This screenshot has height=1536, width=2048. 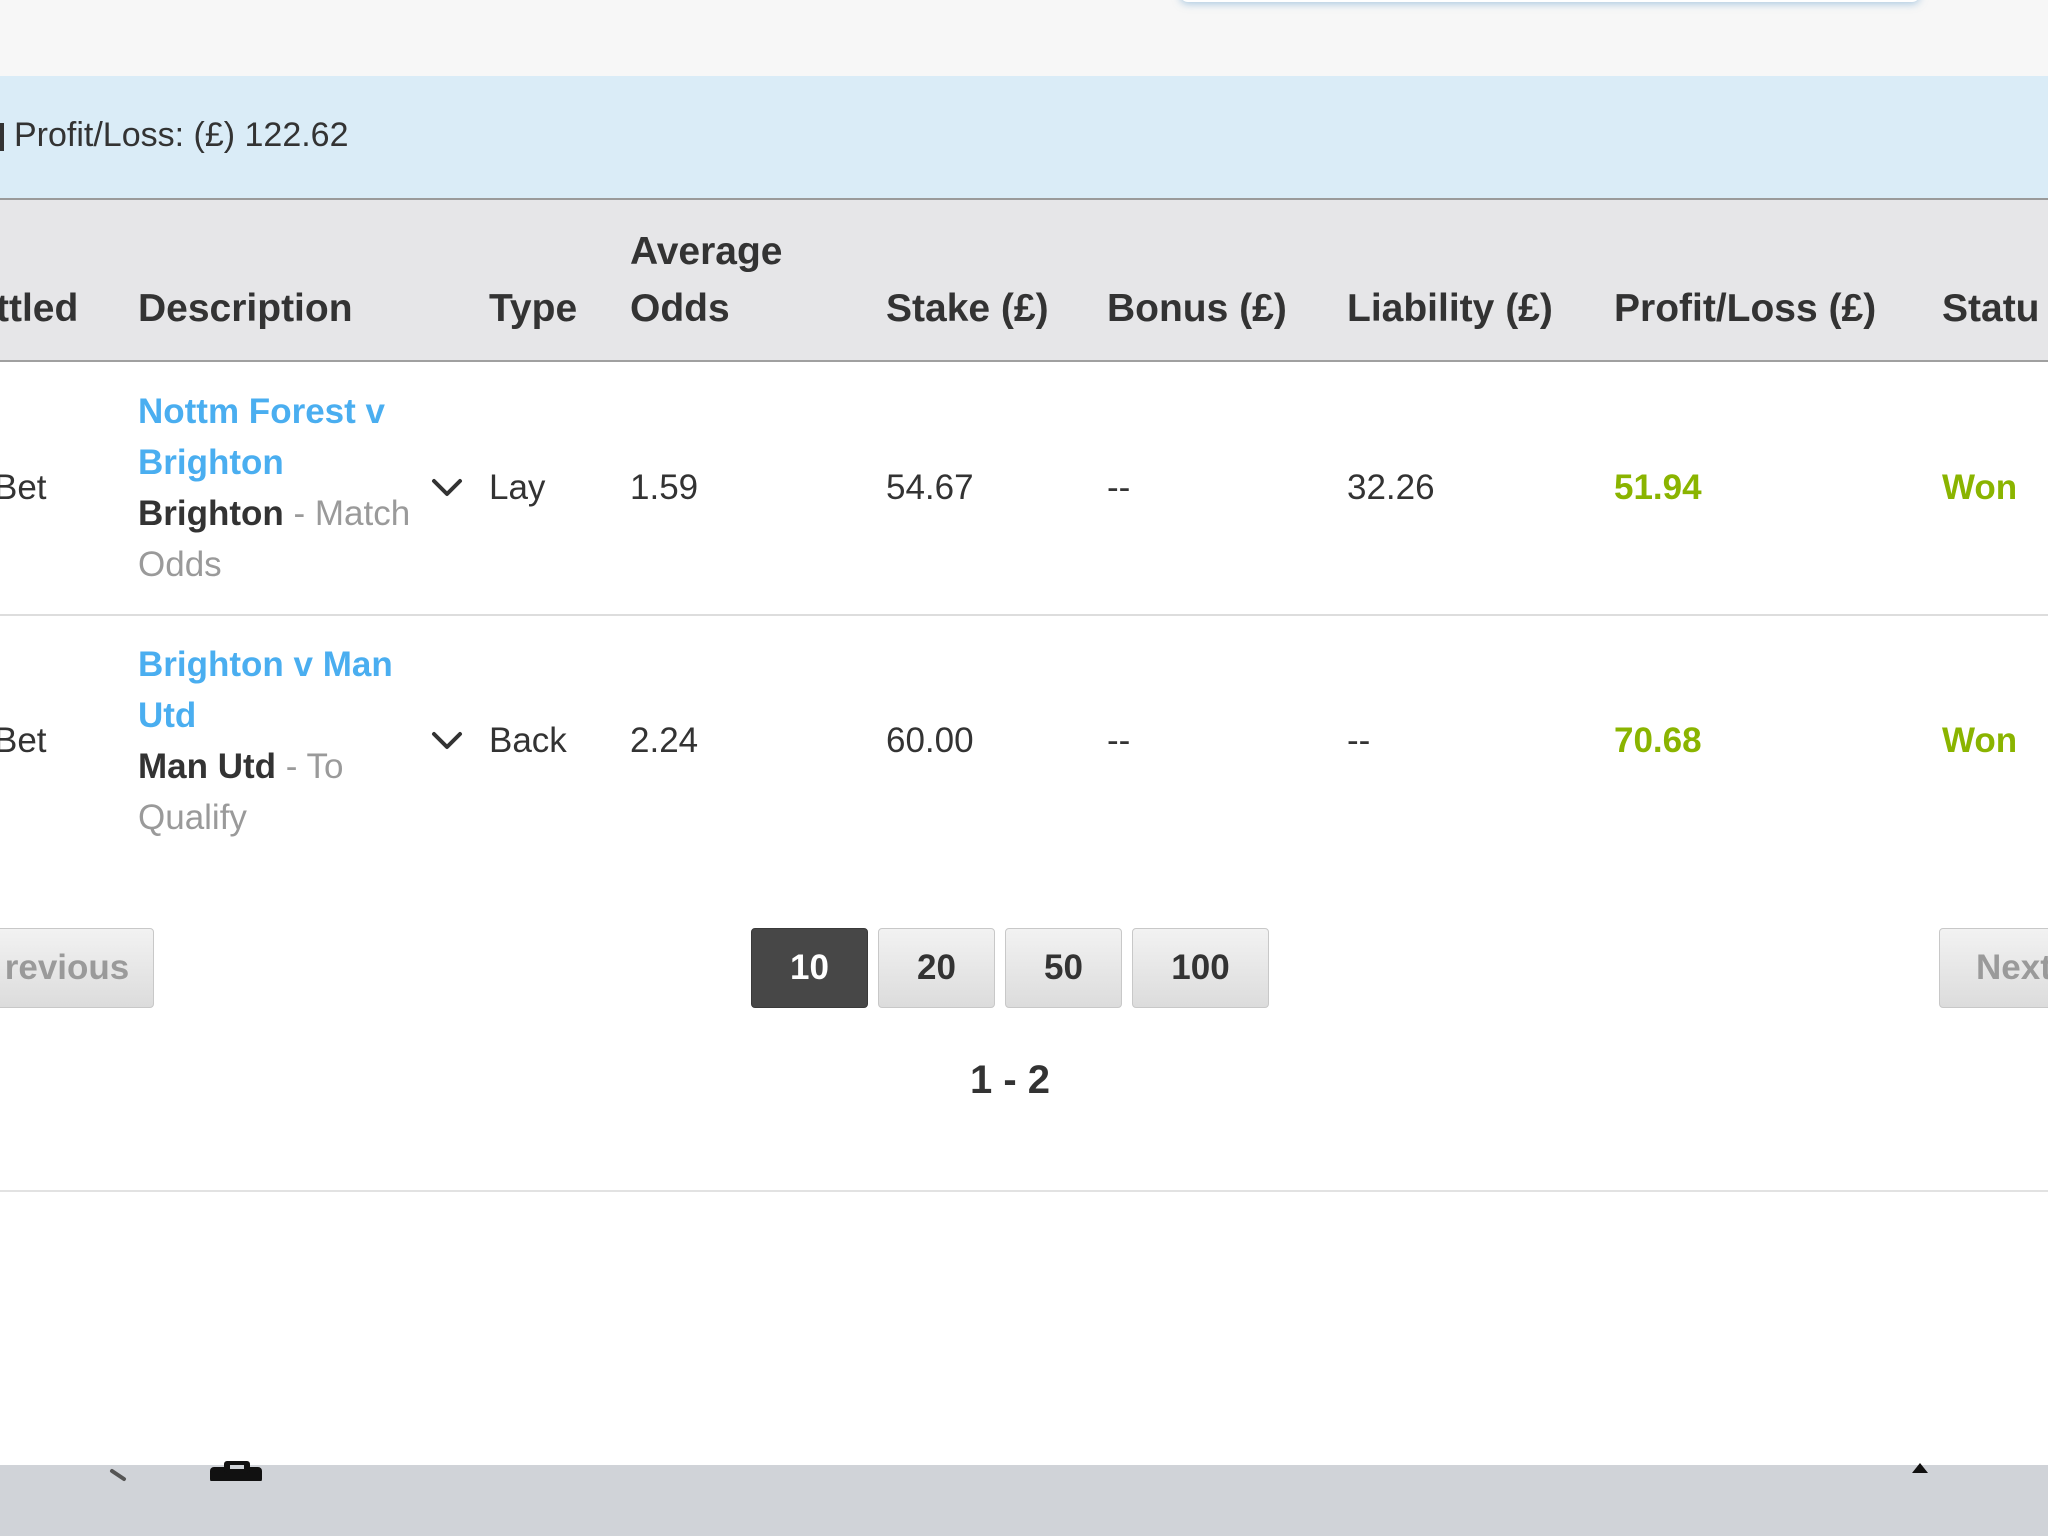 What do you see at coordinates (283, 437) in the screenshot?
I see `event-link: Nottm Forest v Brighton` at bounding box center [283, 437].